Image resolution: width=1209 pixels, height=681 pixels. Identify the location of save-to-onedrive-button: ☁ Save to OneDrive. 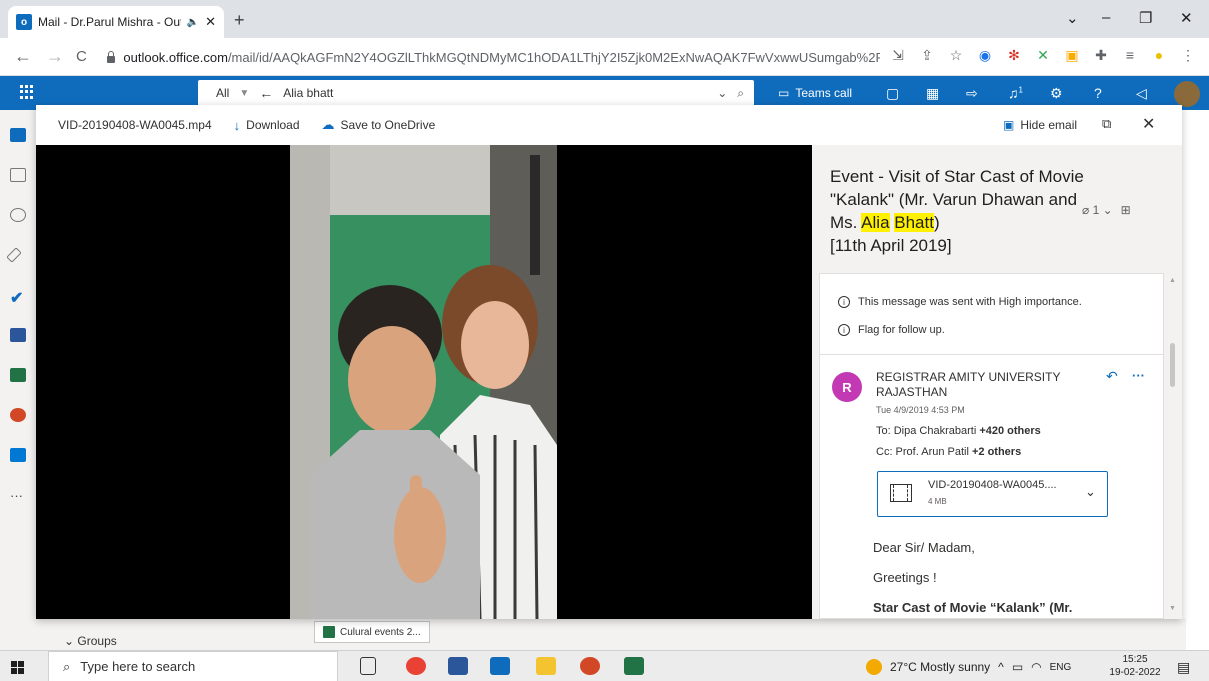
(379, 125).